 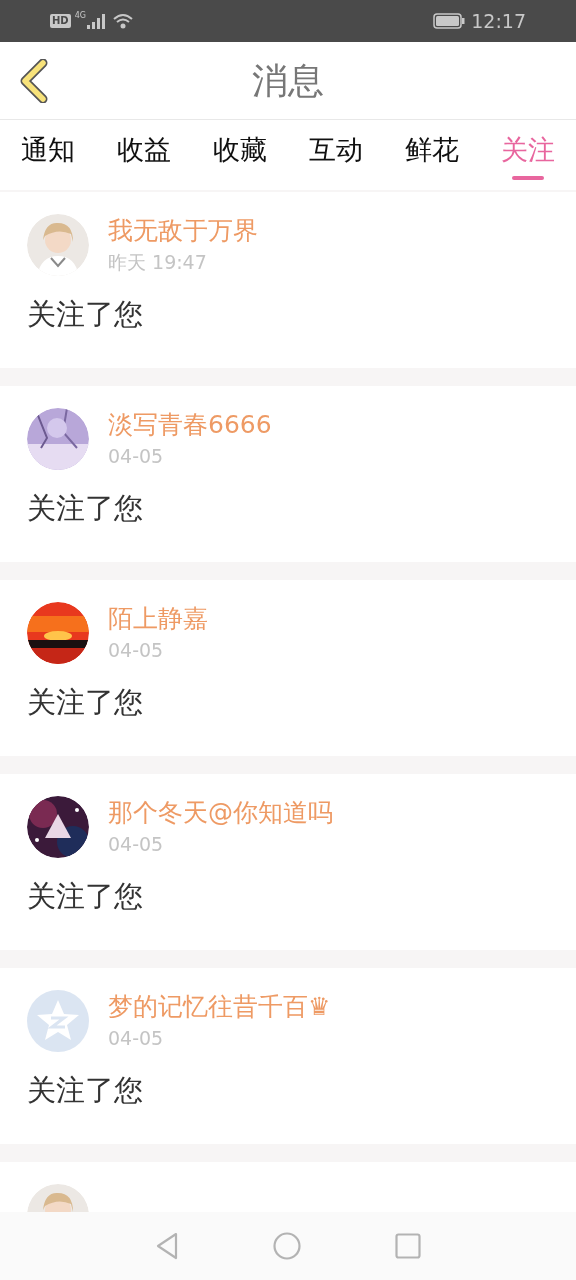 I want to click on back-nav-icon, so click(x=167, y=1246).